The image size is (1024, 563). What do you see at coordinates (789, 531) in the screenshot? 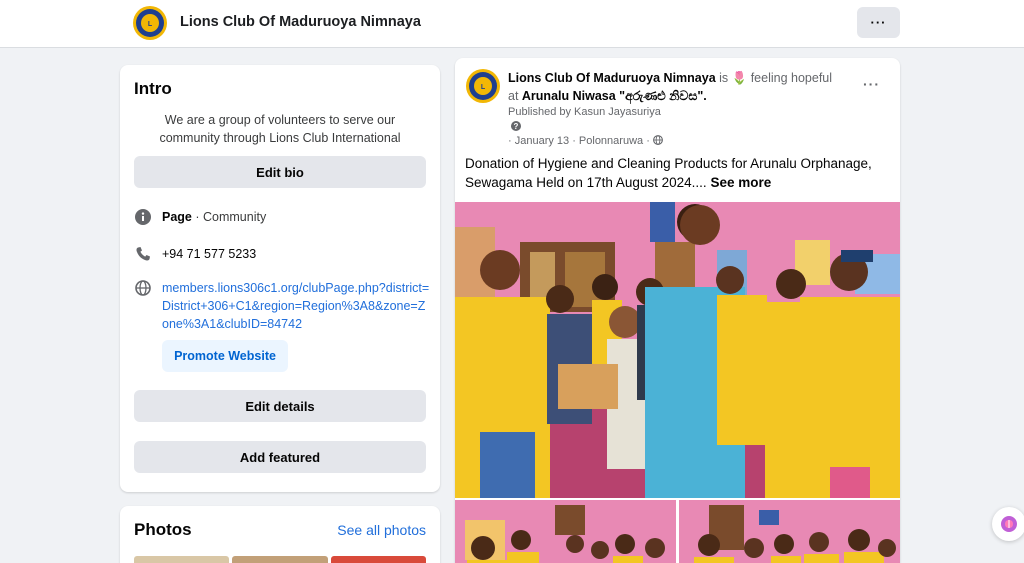
I see `post-photo-tertiary` at bounding box center [789, 531].